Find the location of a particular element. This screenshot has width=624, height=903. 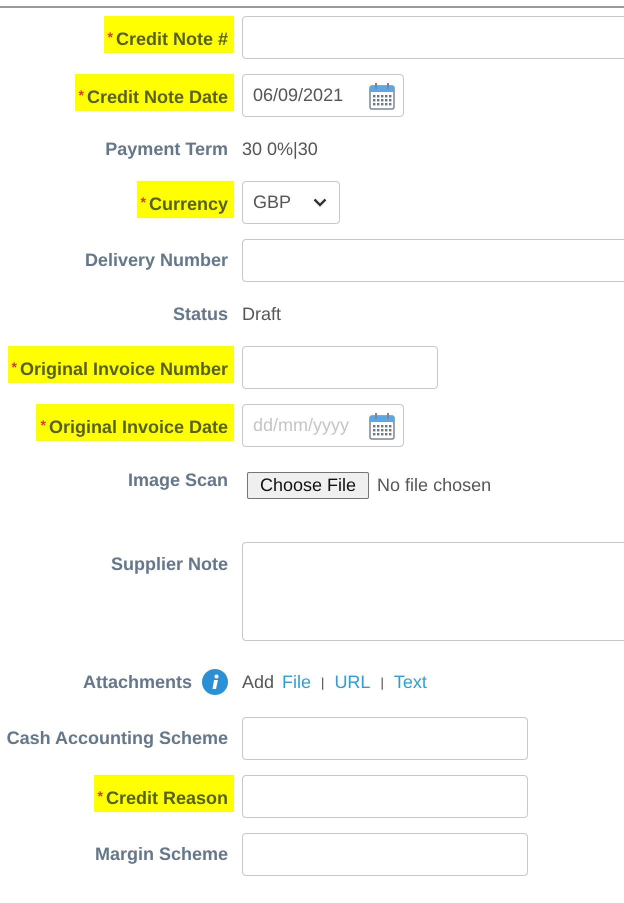

field-label: Attachments is located at coordinates (137, 682).